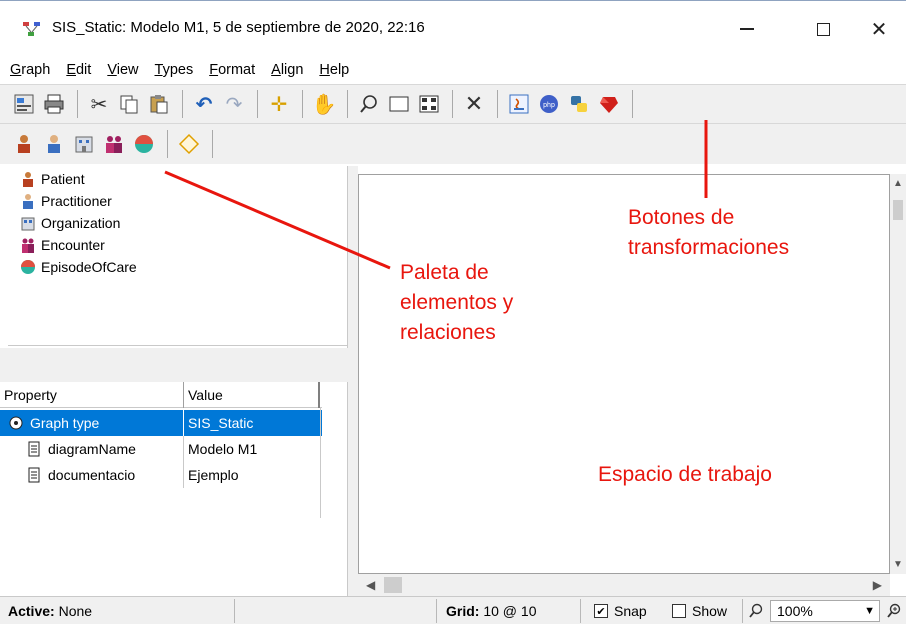  Describe the element at coordinates (624, 585) in the screenshot. I see `horizontal-scrollbar: ◀ ▶` at that location.